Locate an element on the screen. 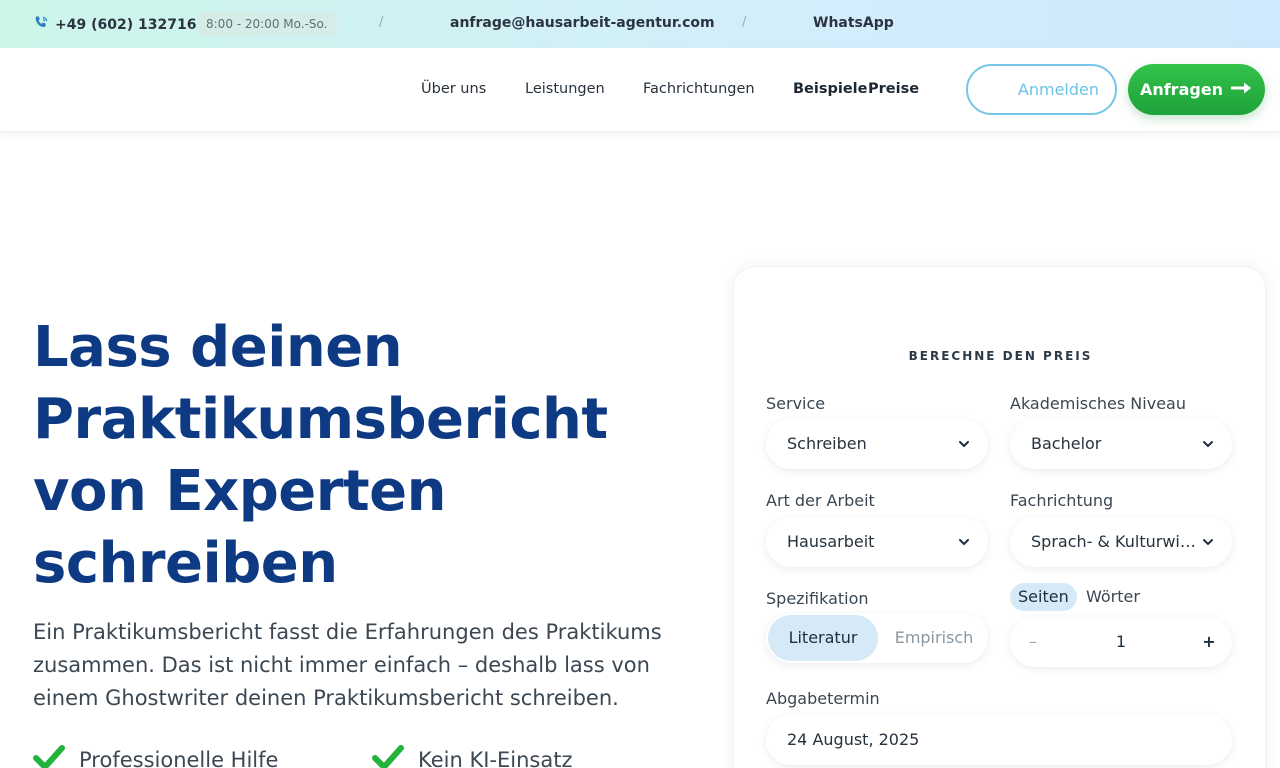 The image size is (1280, 768). unit-option-seiten: Seiten is located at coordinates (1043, 597).